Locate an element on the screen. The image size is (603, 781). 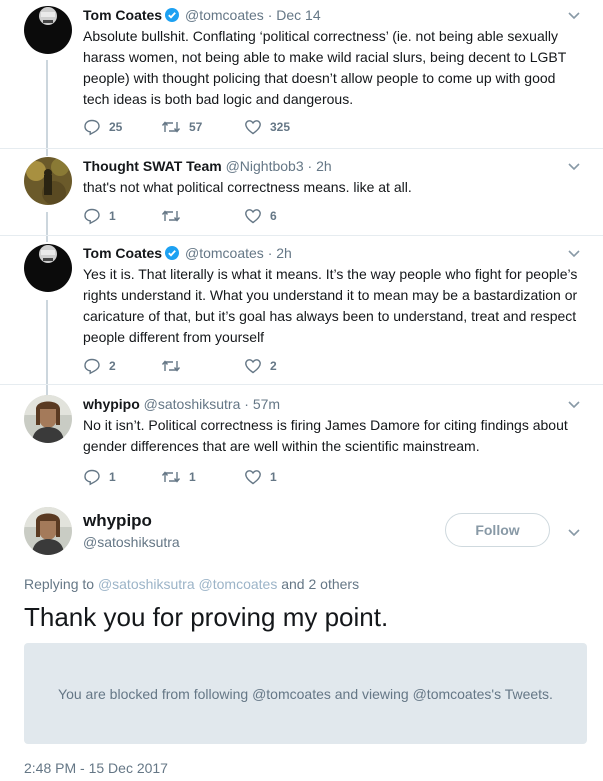
retweet-button: 1 is located at coordinates (178, 477).